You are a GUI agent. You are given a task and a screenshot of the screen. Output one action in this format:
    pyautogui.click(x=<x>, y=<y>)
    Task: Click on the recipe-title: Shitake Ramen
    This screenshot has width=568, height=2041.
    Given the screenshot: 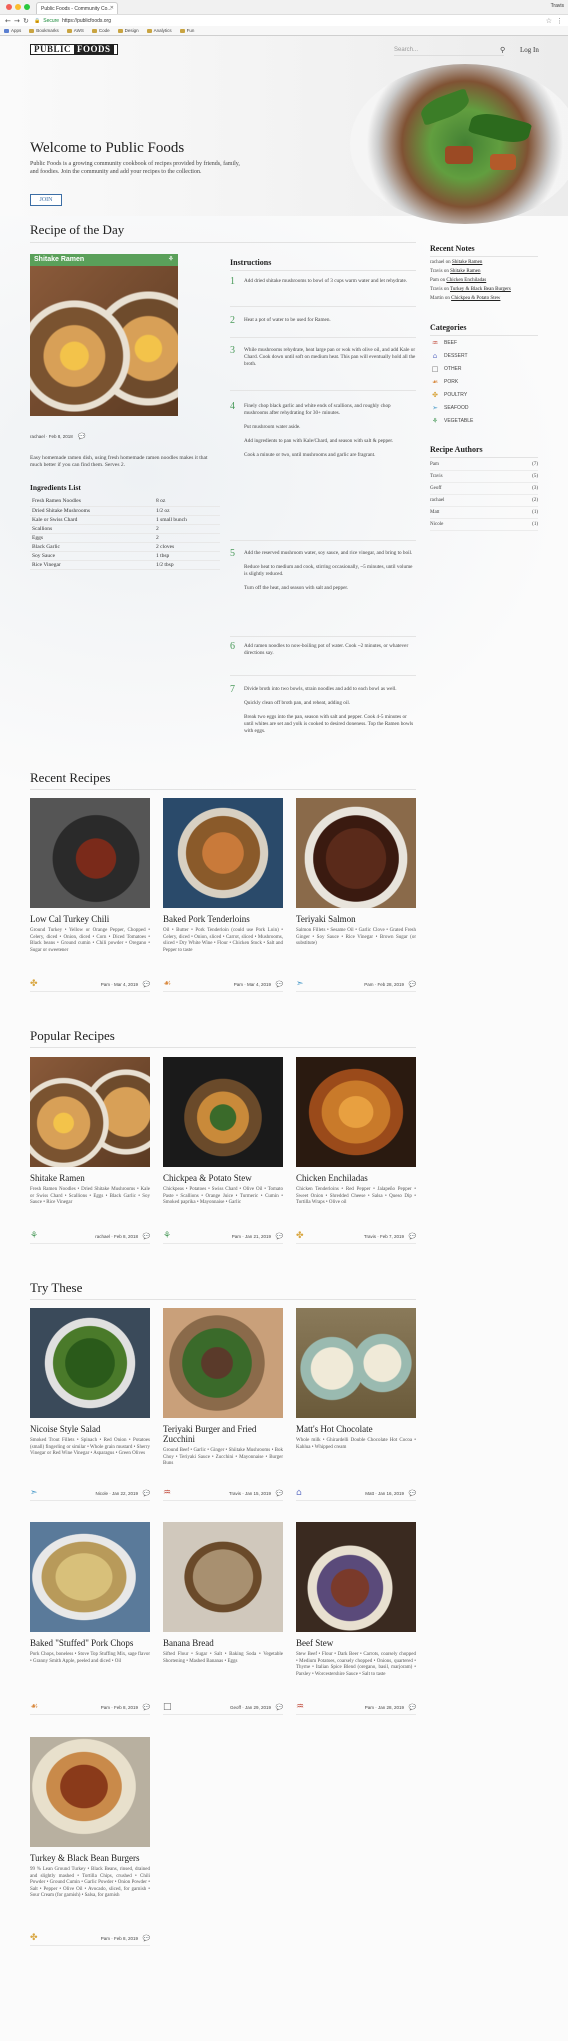 What is the action you would take?
    pyautogui.click(x=90, y=1178)
    